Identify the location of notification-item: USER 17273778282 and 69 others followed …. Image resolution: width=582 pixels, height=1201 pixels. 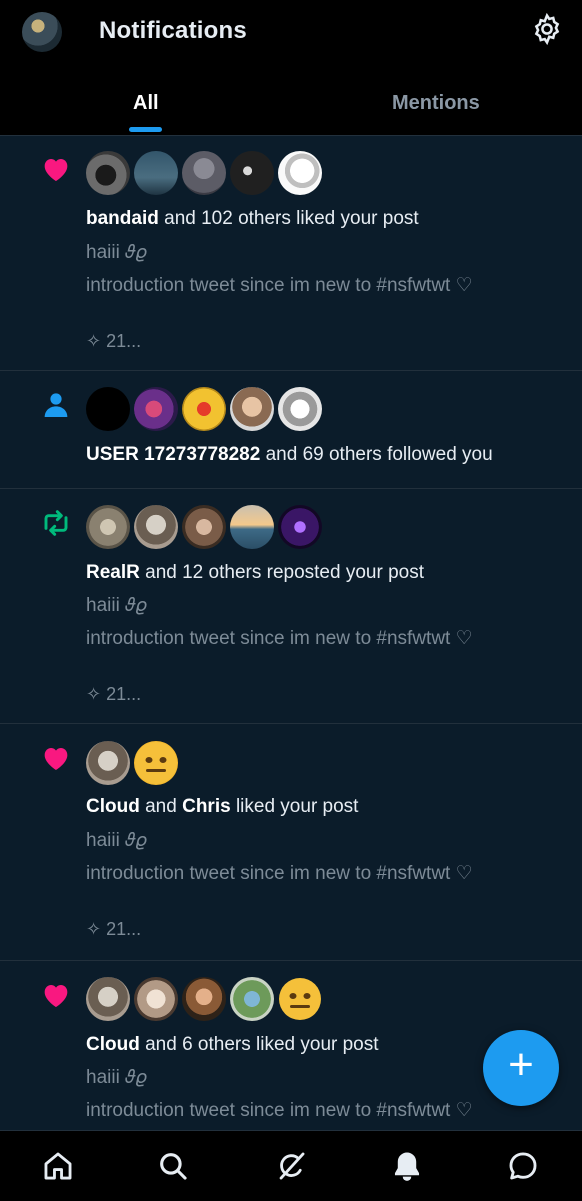
(291, 430).